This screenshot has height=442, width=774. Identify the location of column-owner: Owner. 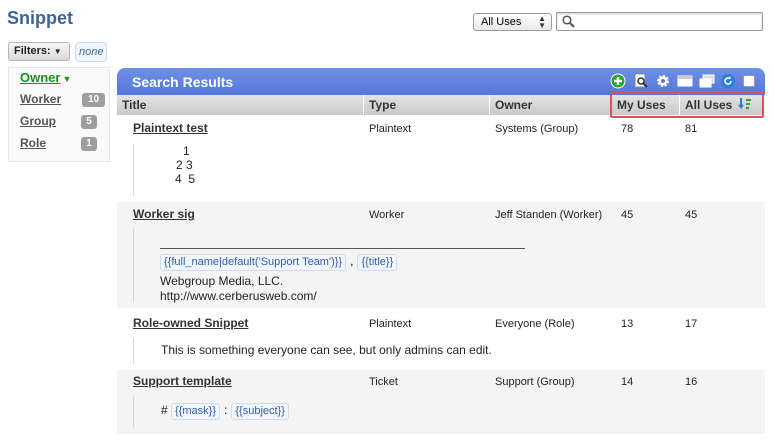
(551, 105).